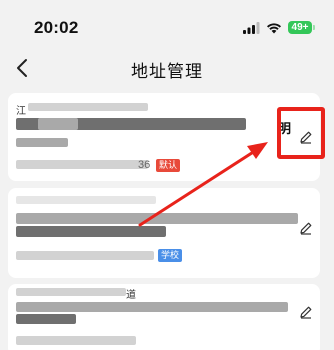  I want to click on cellular-signal-icon, so click(251, 27).